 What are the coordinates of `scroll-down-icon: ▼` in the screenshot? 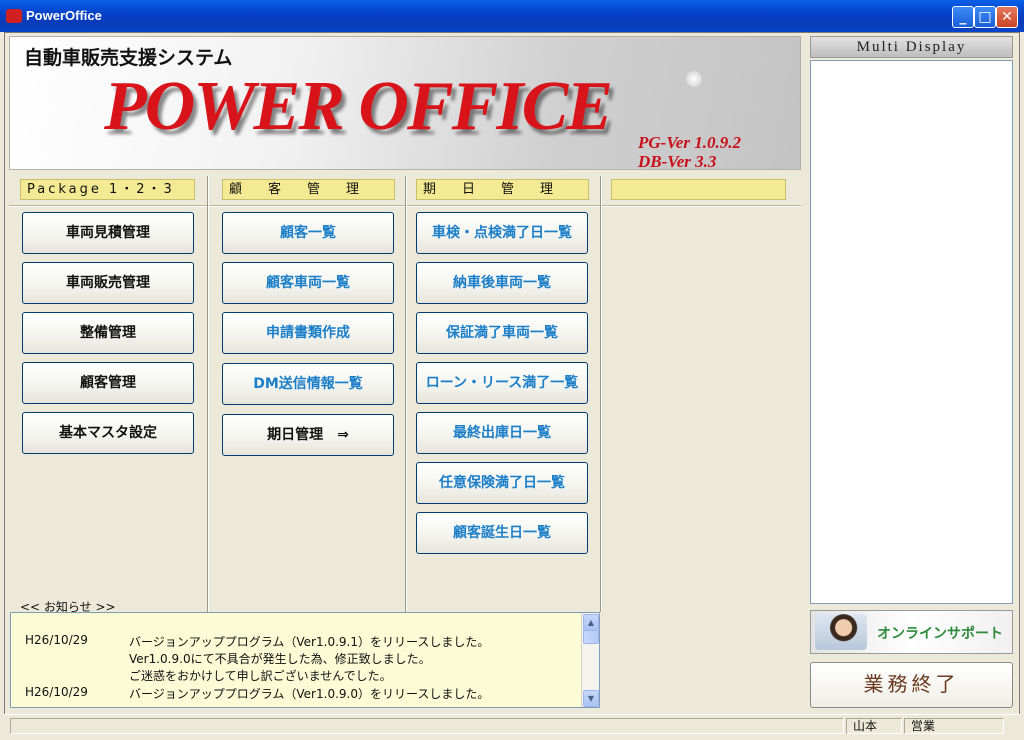 It's located at (591, 698).